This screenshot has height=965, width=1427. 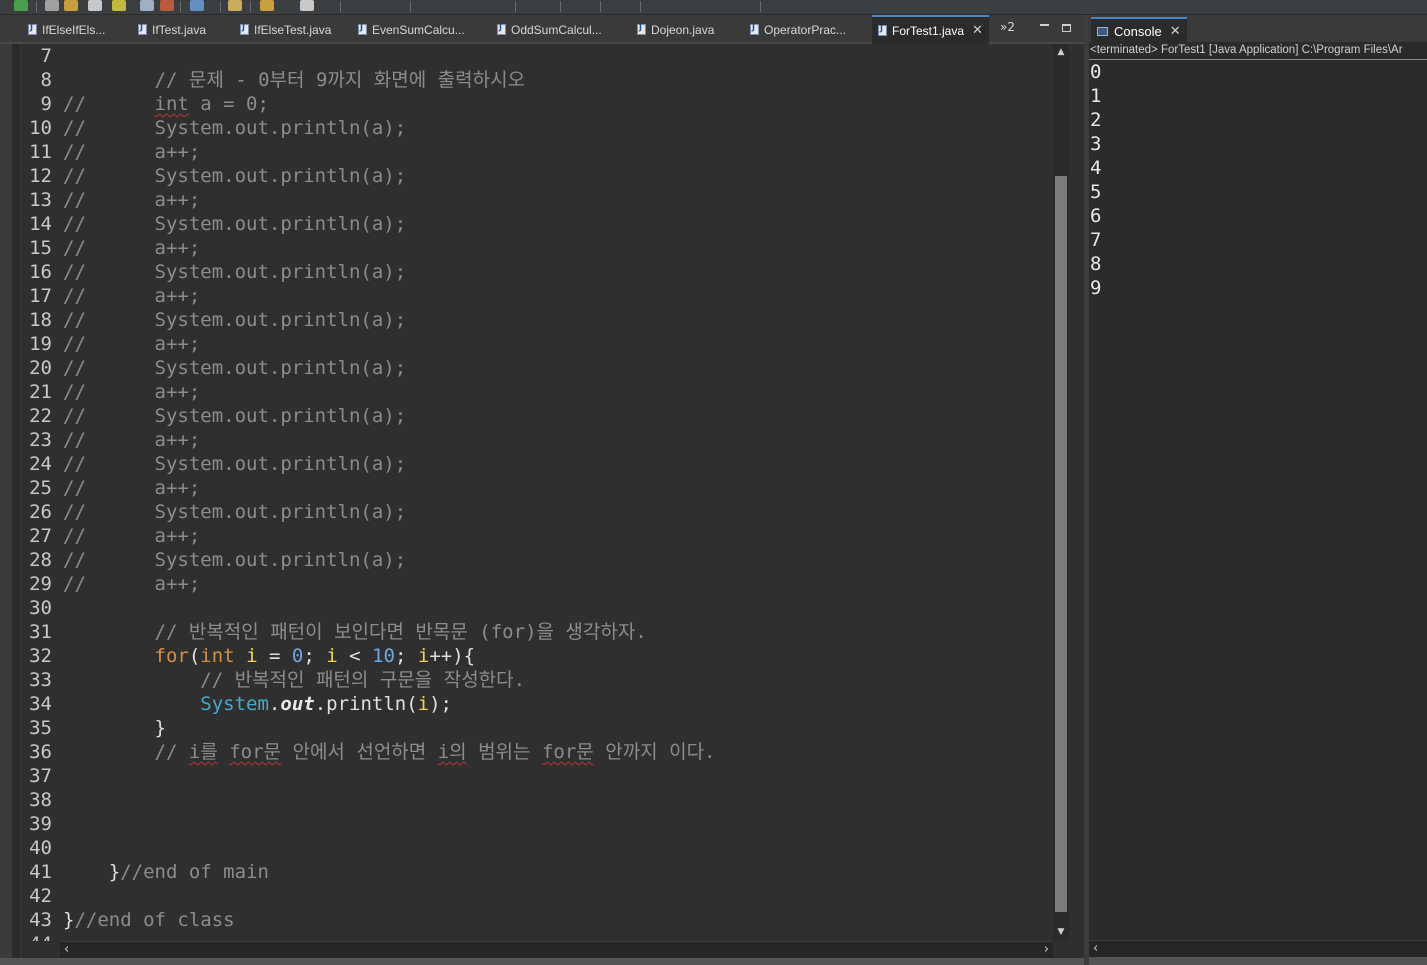 What do you see at coordinates (40, 632) in the screenshot?
I see `line-number: 31` at bounding box center [40, 632].